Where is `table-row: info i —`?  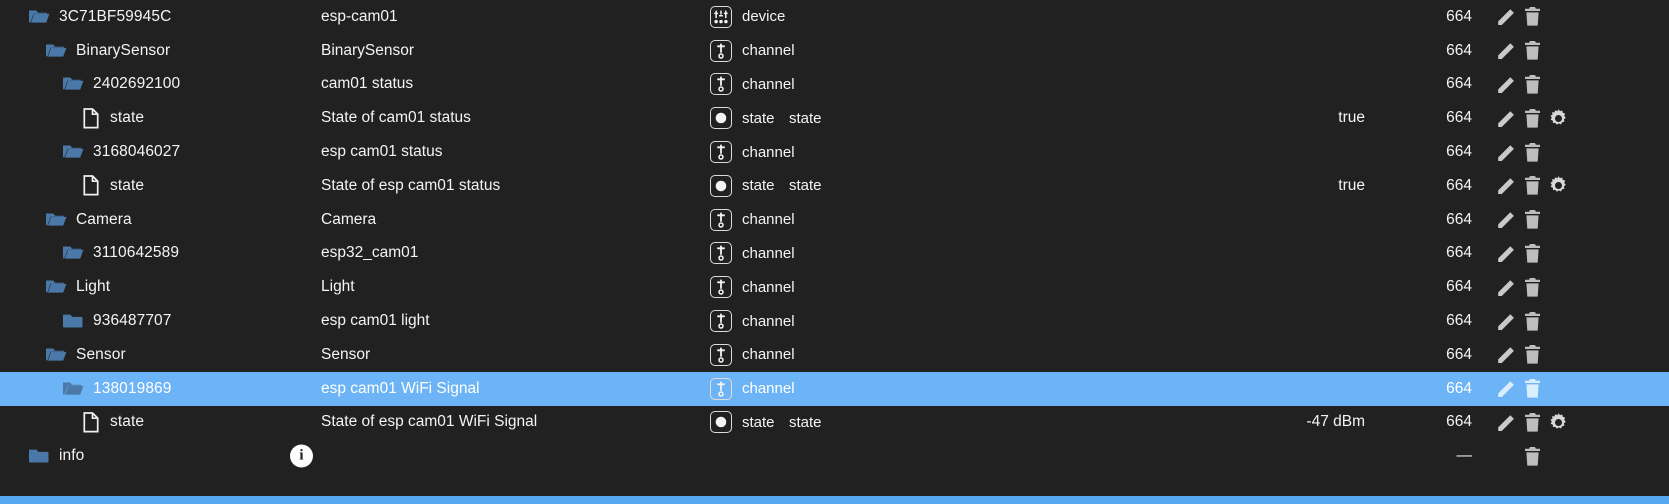
table-row: info i — is located at coordinates (834, 456).